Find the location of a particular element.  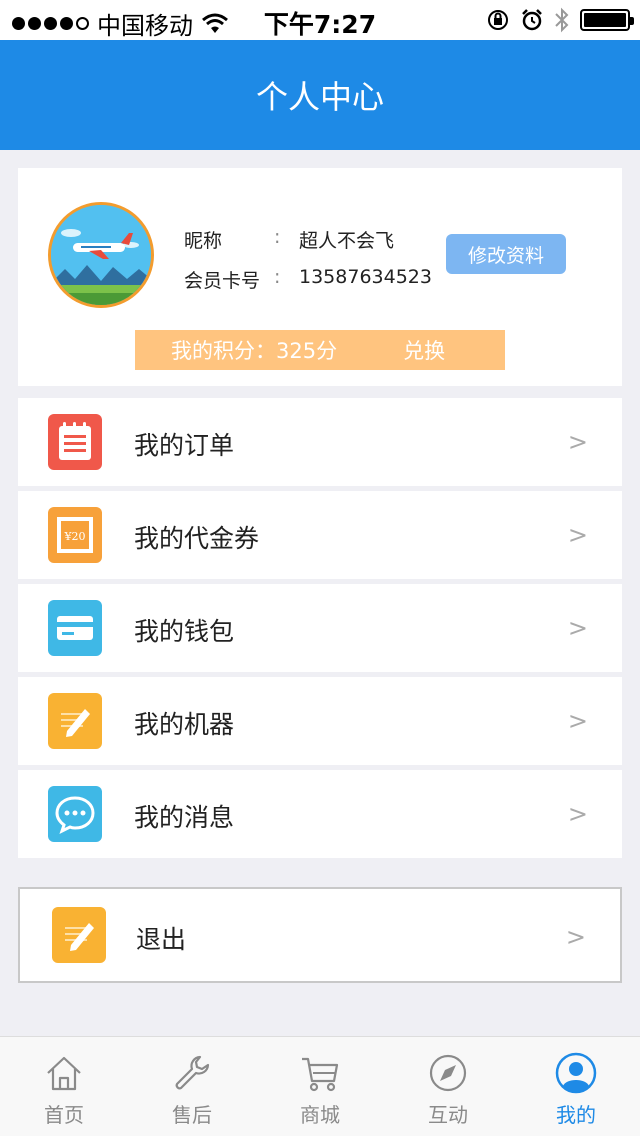

compass-icon is located at coordinates (448, 1073).